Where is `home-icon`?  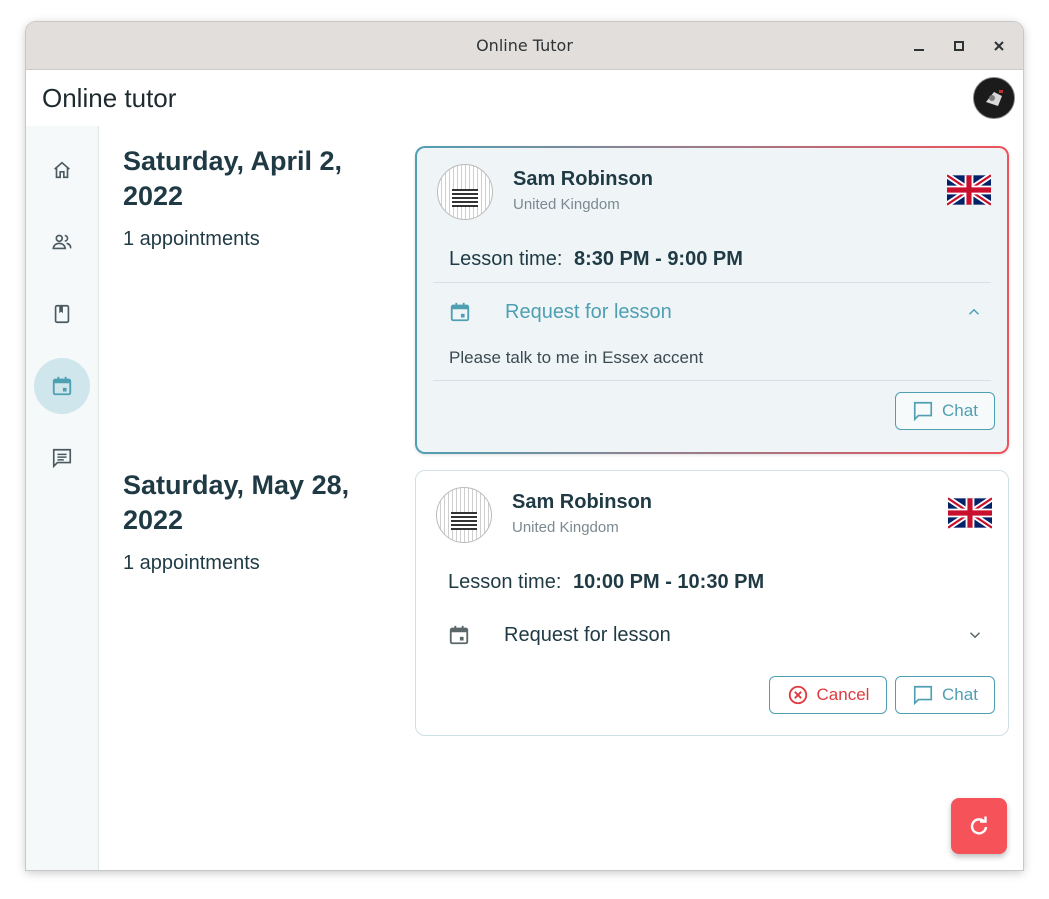
home-icon is located at coordinates (62, 170).